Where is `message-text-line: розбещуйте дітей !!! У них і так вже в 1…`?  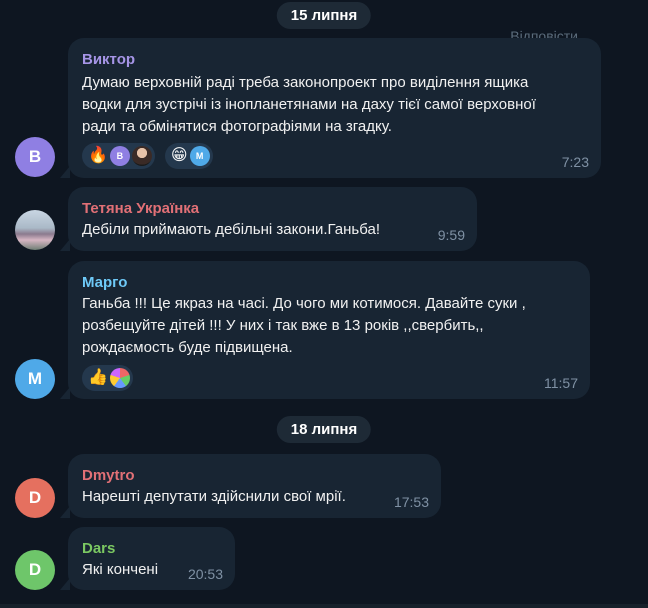 message-text-line: розбещуйте дітей !!! У них і так вже в 1… is located at coordinates (283, 325).